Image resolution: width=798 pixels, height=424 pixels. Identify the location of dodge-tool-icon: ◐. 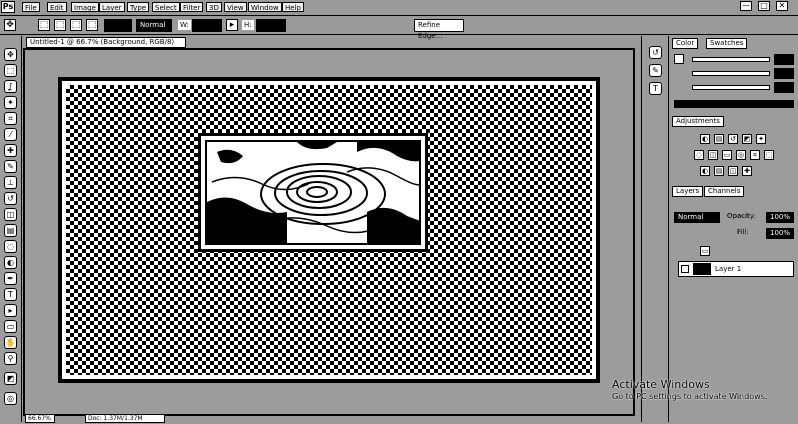
(10, 262).